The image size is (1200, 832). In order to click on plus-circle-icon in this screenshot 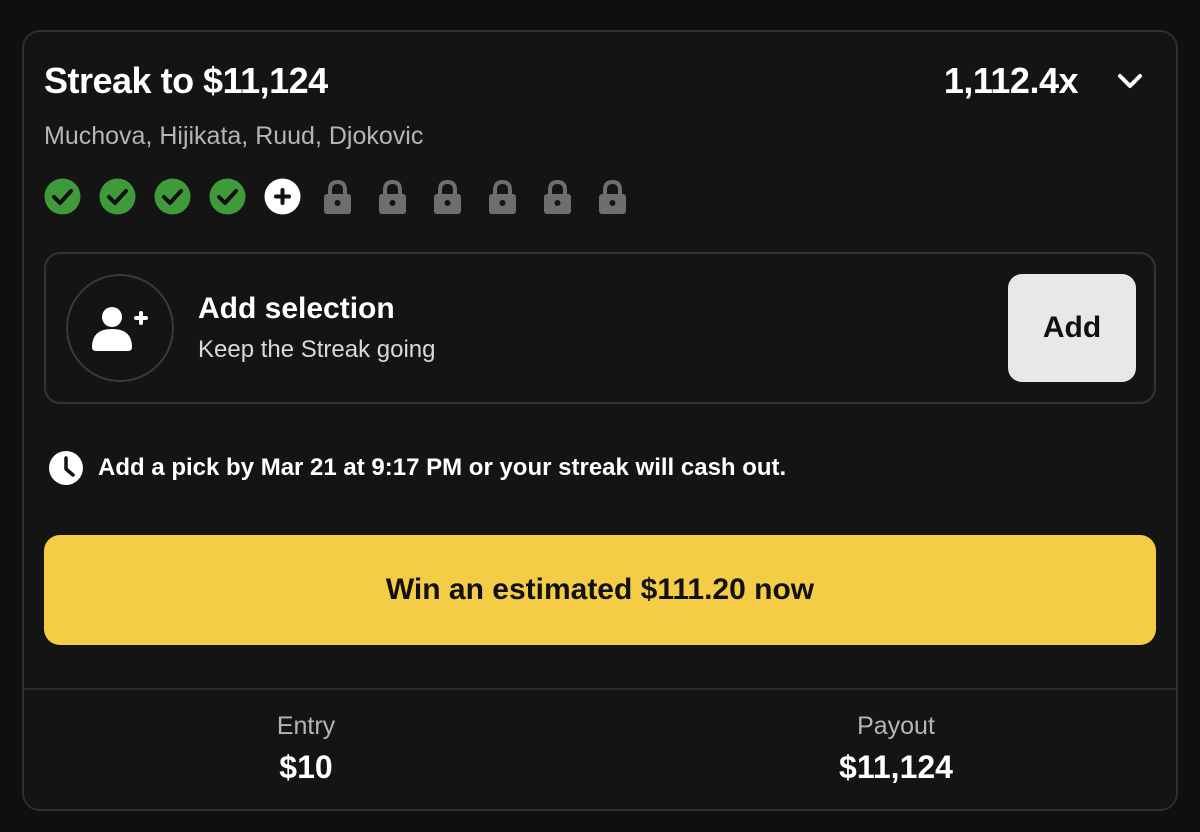, I will do `click(282, 196)`.